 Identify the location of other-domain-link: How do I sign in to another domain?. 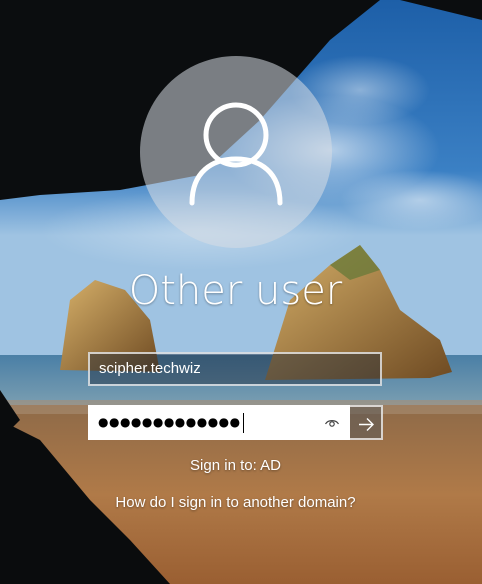
(235, 502).